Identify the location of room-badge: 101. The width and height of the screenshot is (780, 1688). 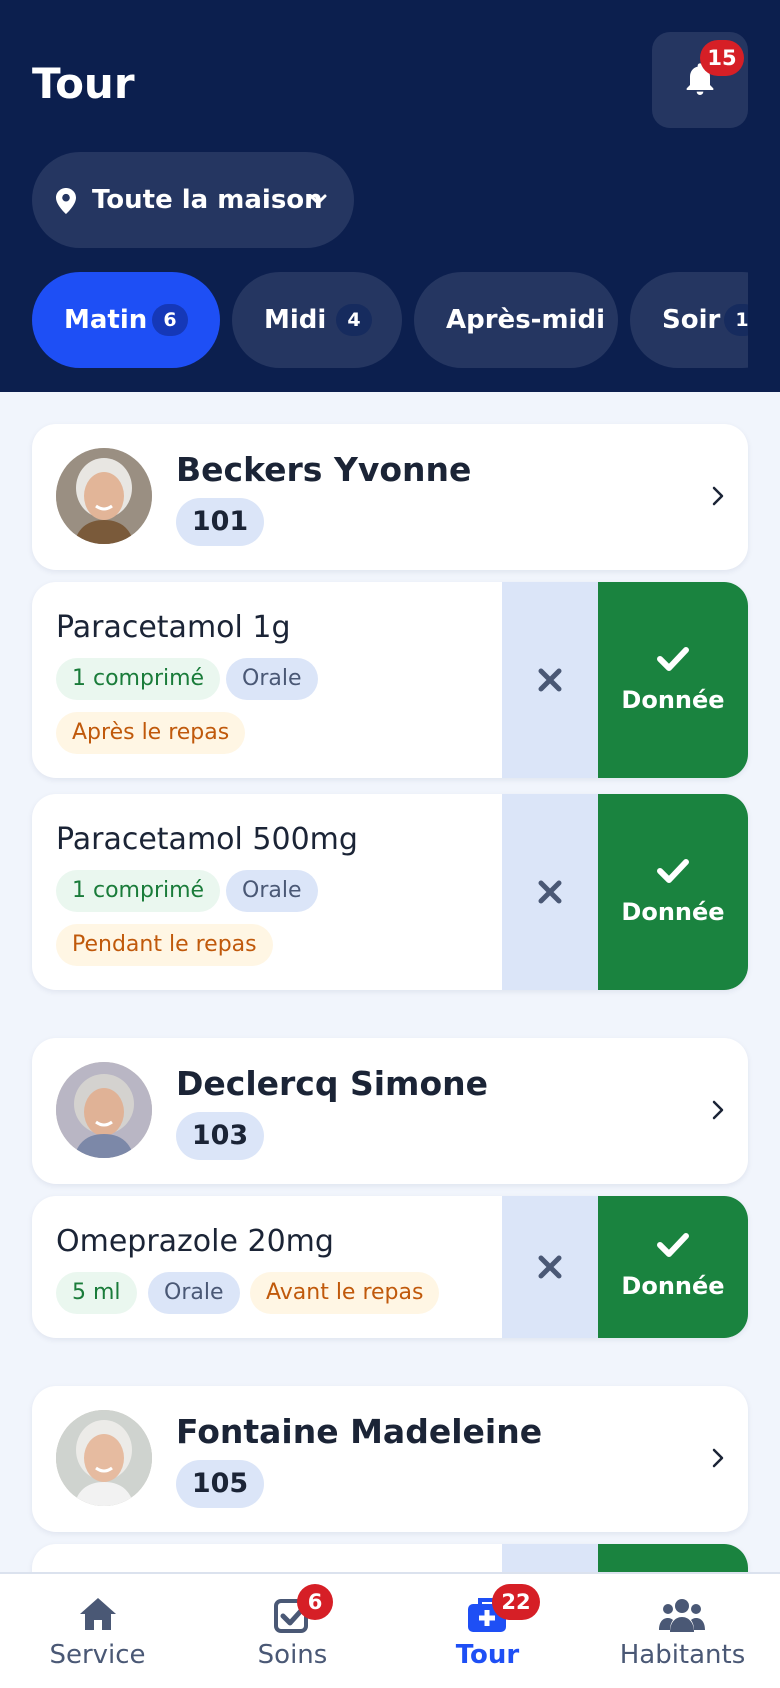
(220, 522).